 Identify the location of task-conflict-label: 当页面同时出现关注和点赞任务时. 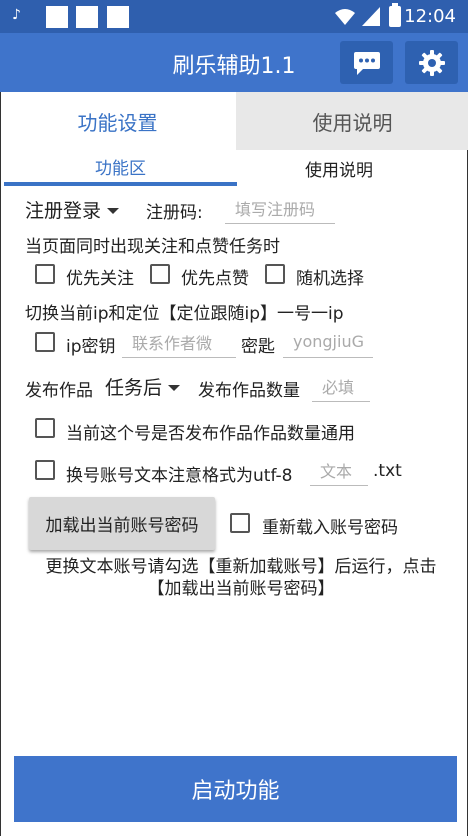
(152, 247).